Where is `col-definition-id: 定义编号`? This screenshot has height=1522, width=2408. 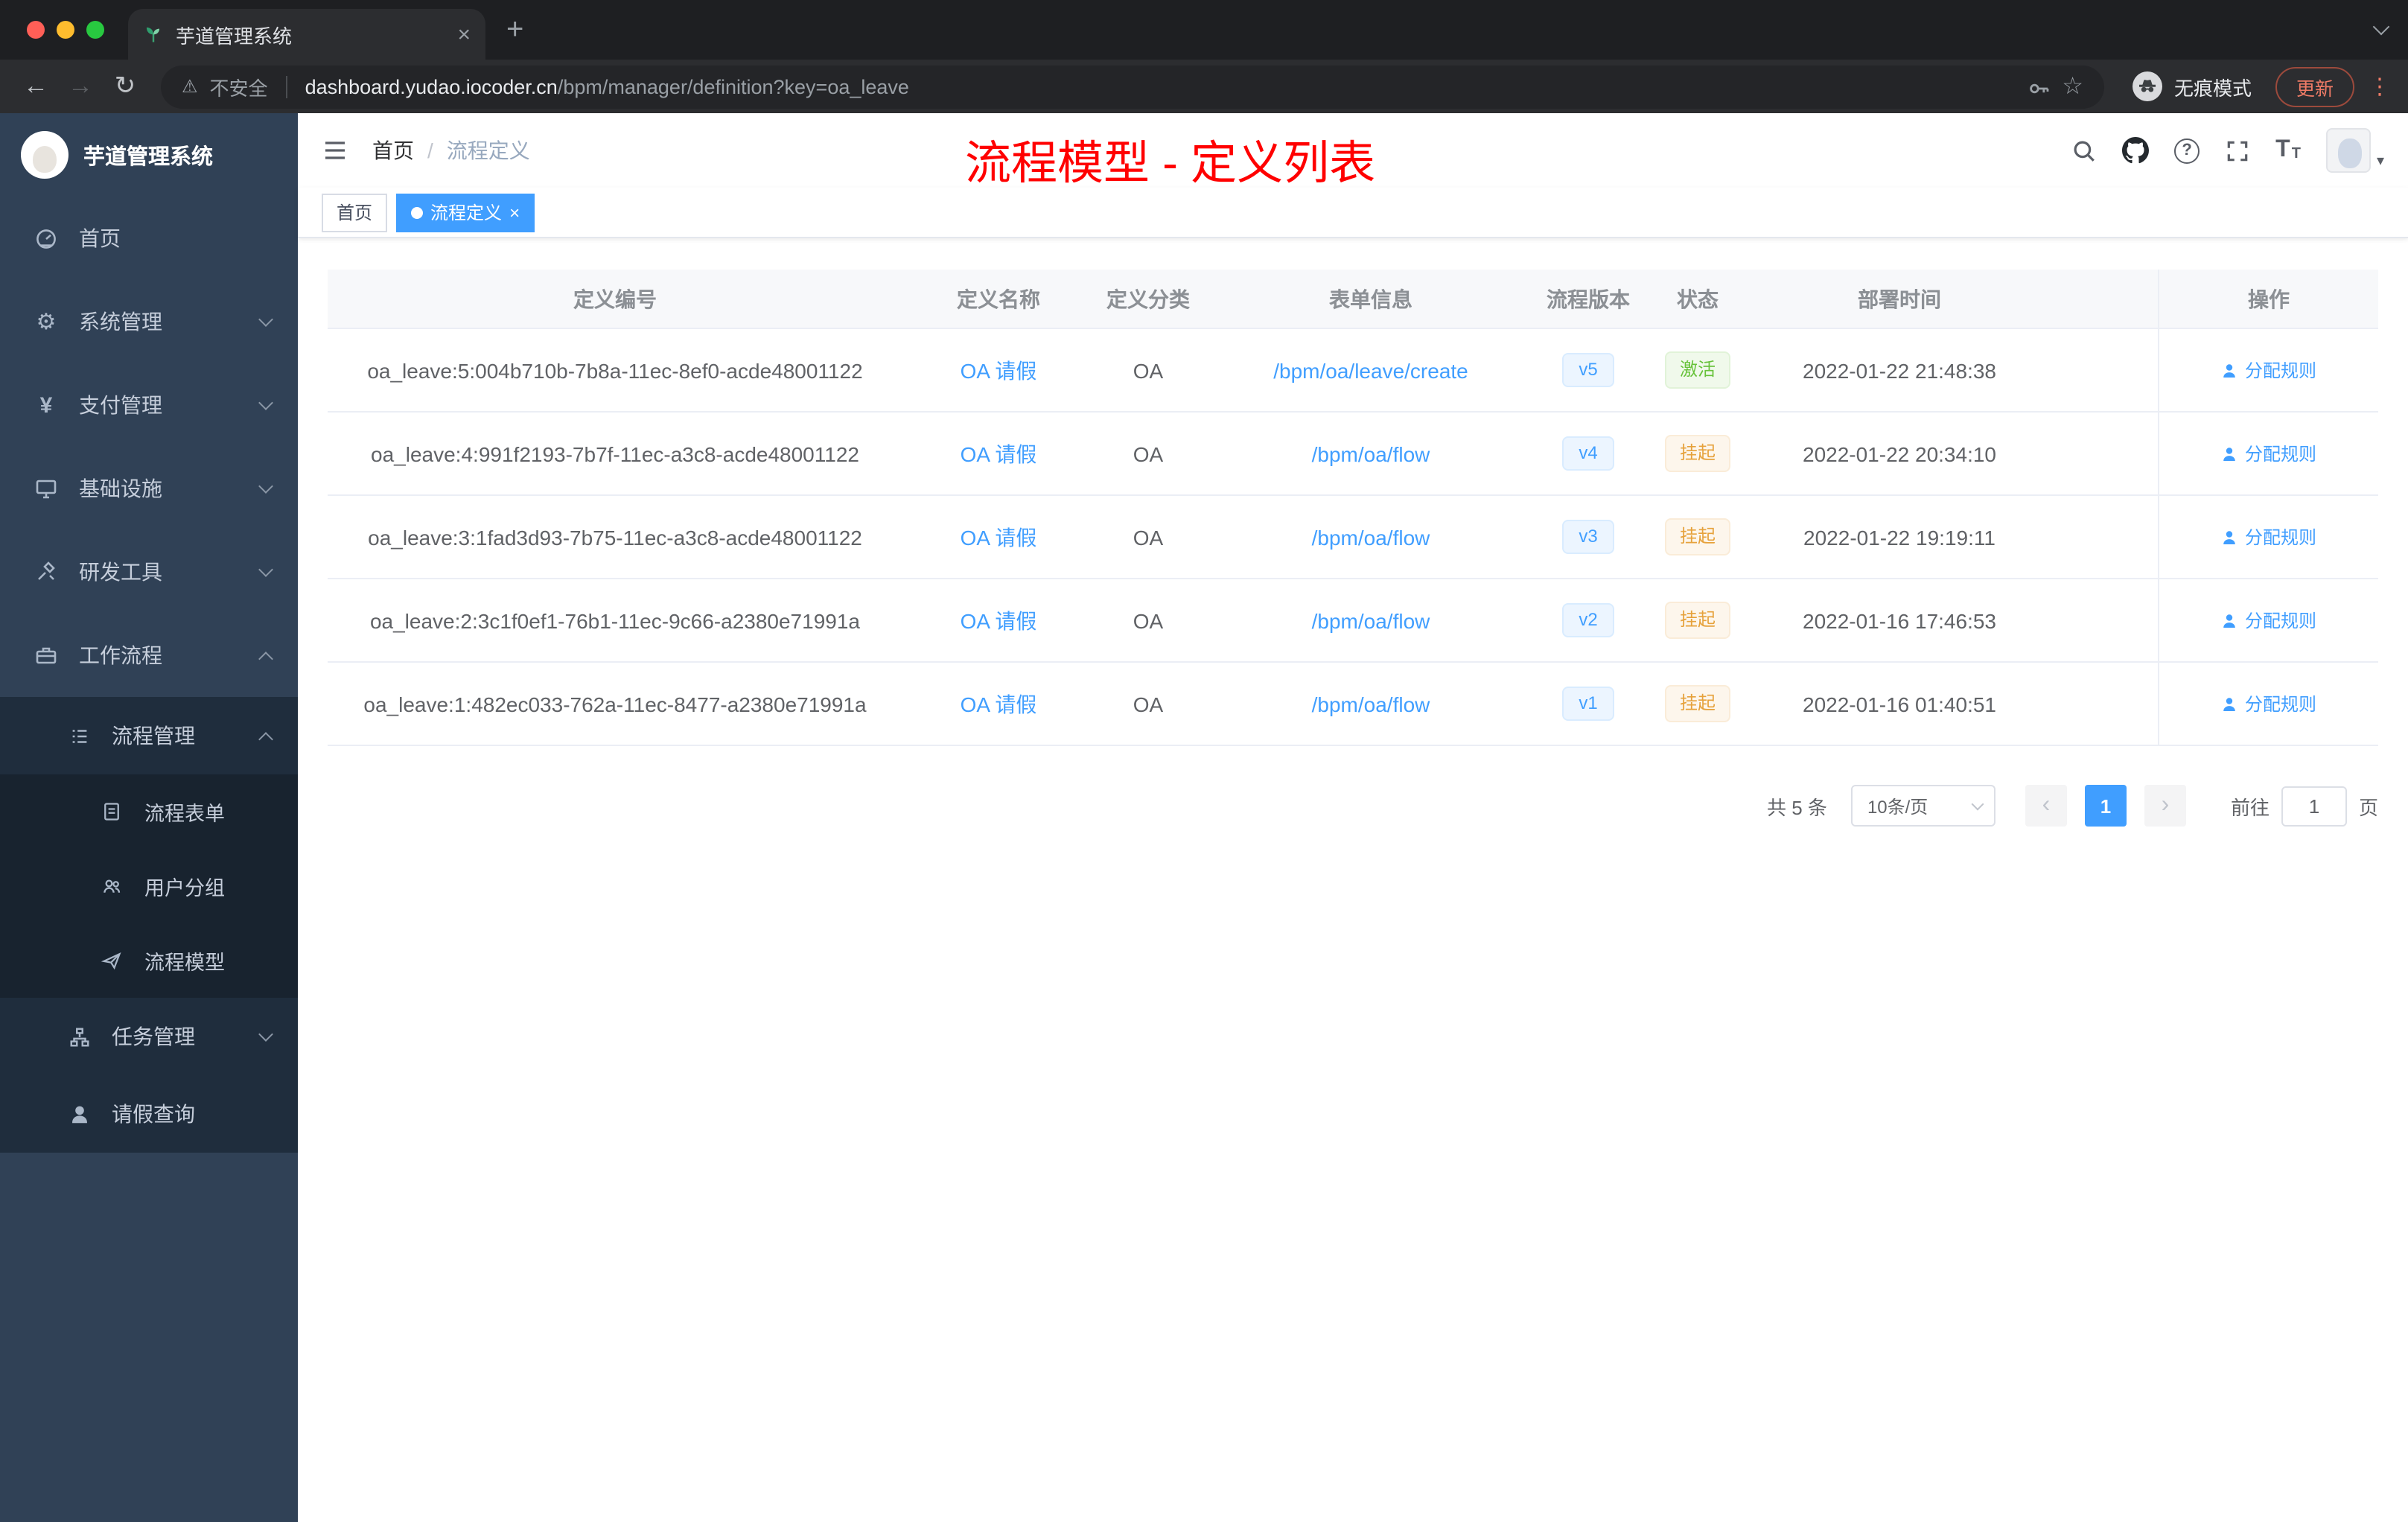
col-definition-id: 定义编号 is located at coordinates (615, 299).